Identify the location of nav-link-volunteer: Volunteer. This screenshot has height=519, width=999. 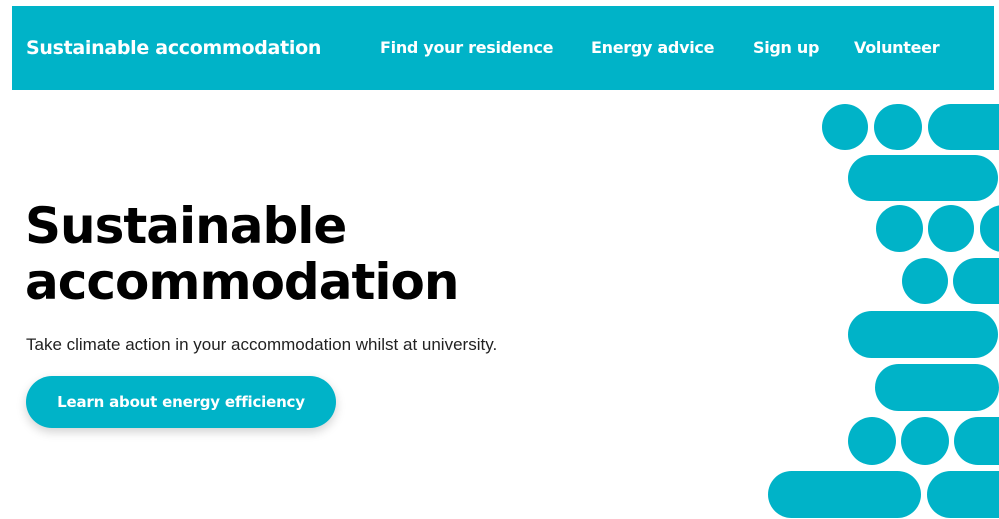
(897, 48).